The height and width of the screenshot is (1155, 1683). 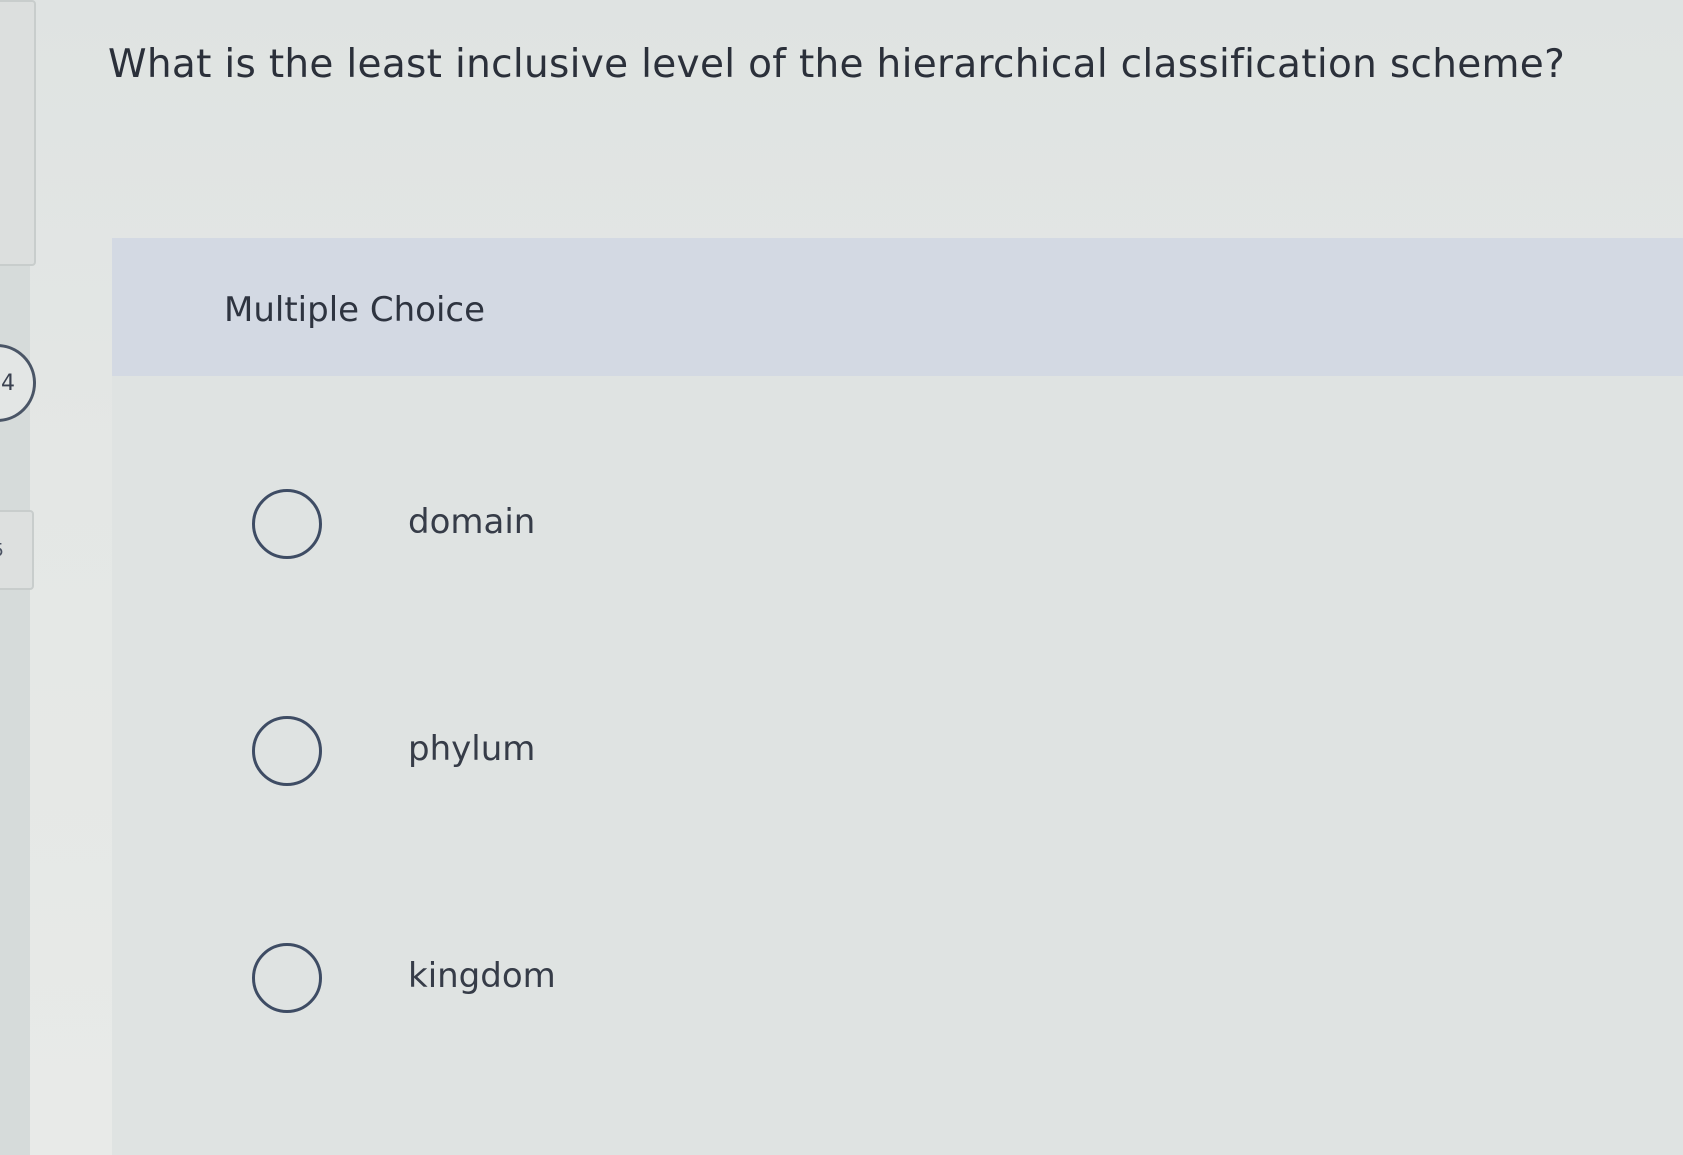 I want to click on next-question-number: 5, so click(x=2, y=550).